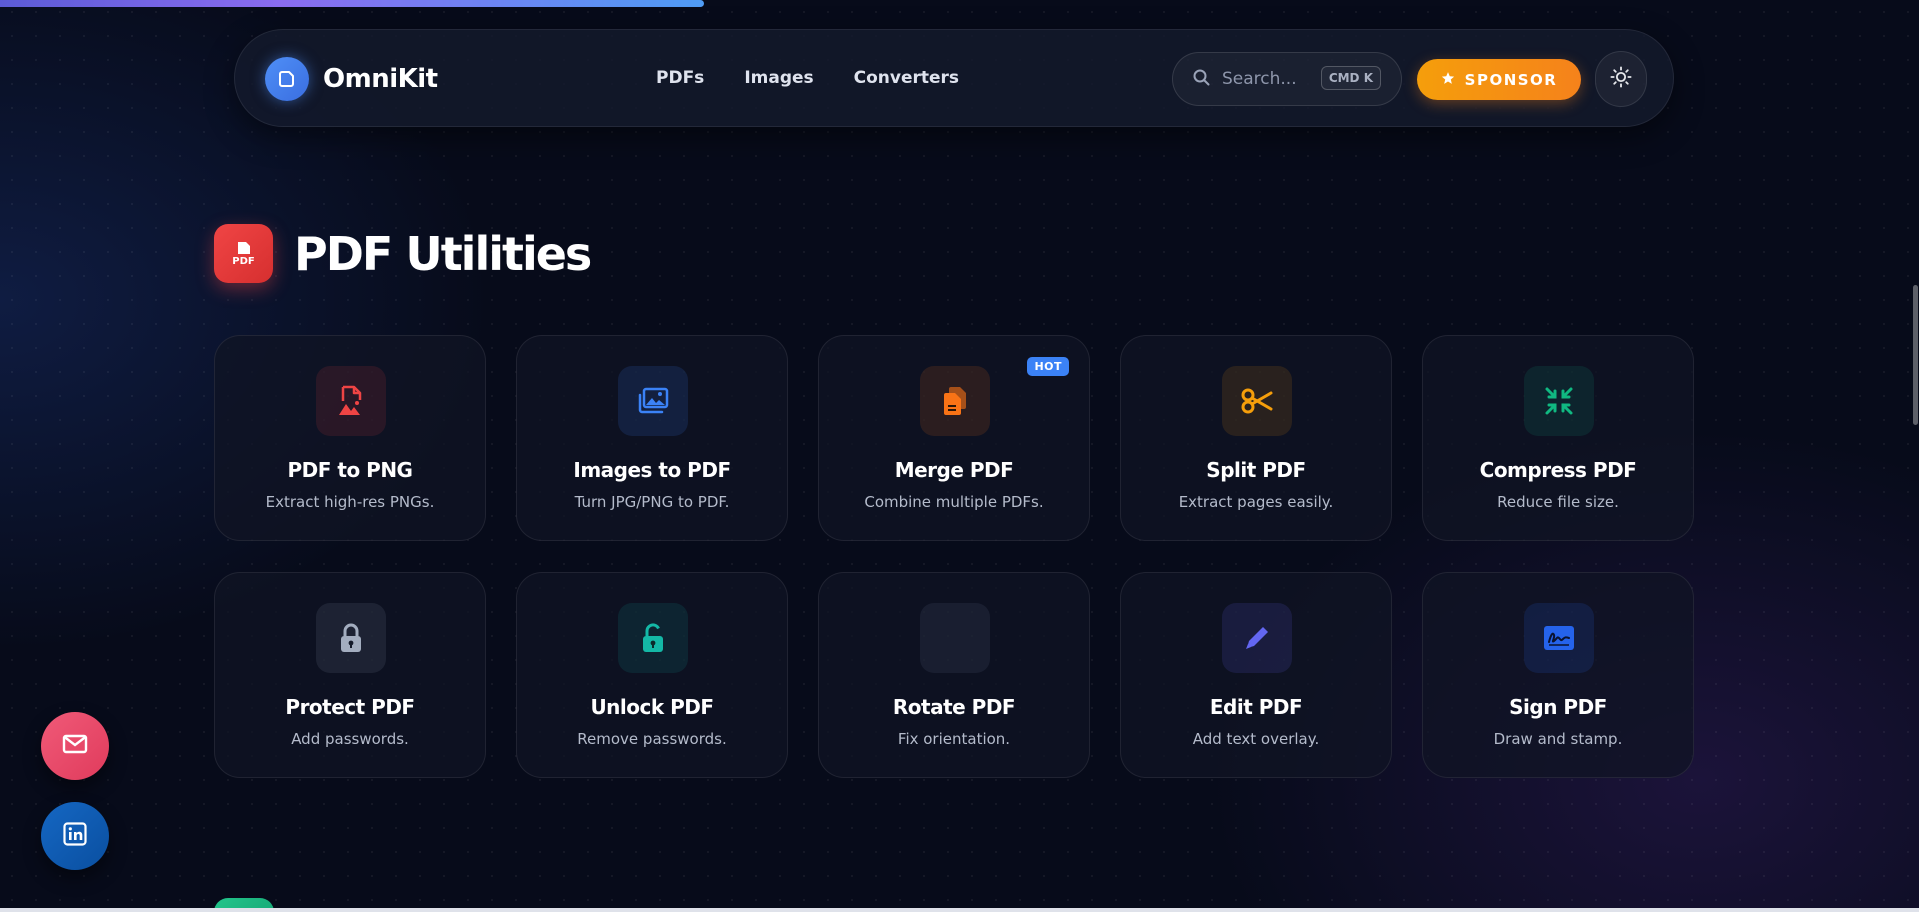 The width and height of the screenshot is (1919, 912). Describe the element at coordinates (1256, 675) in the screenshot. I see `tool-card-edit-pdf: Edit PDF Add text overlay.` at that location.